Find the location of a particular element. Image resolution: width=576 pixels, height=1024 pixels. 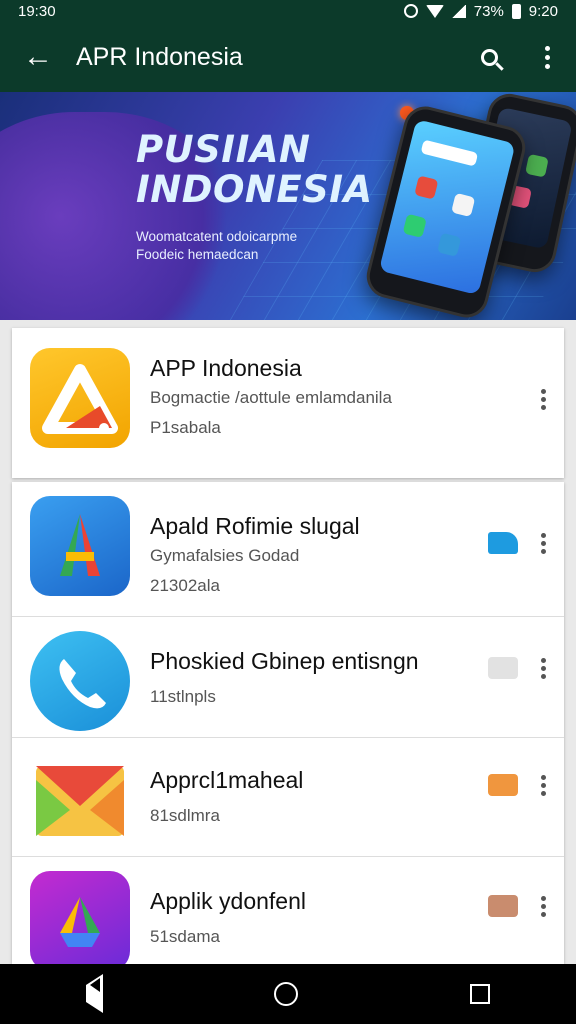

nav-recents-button is located at coordinates (480, 994).